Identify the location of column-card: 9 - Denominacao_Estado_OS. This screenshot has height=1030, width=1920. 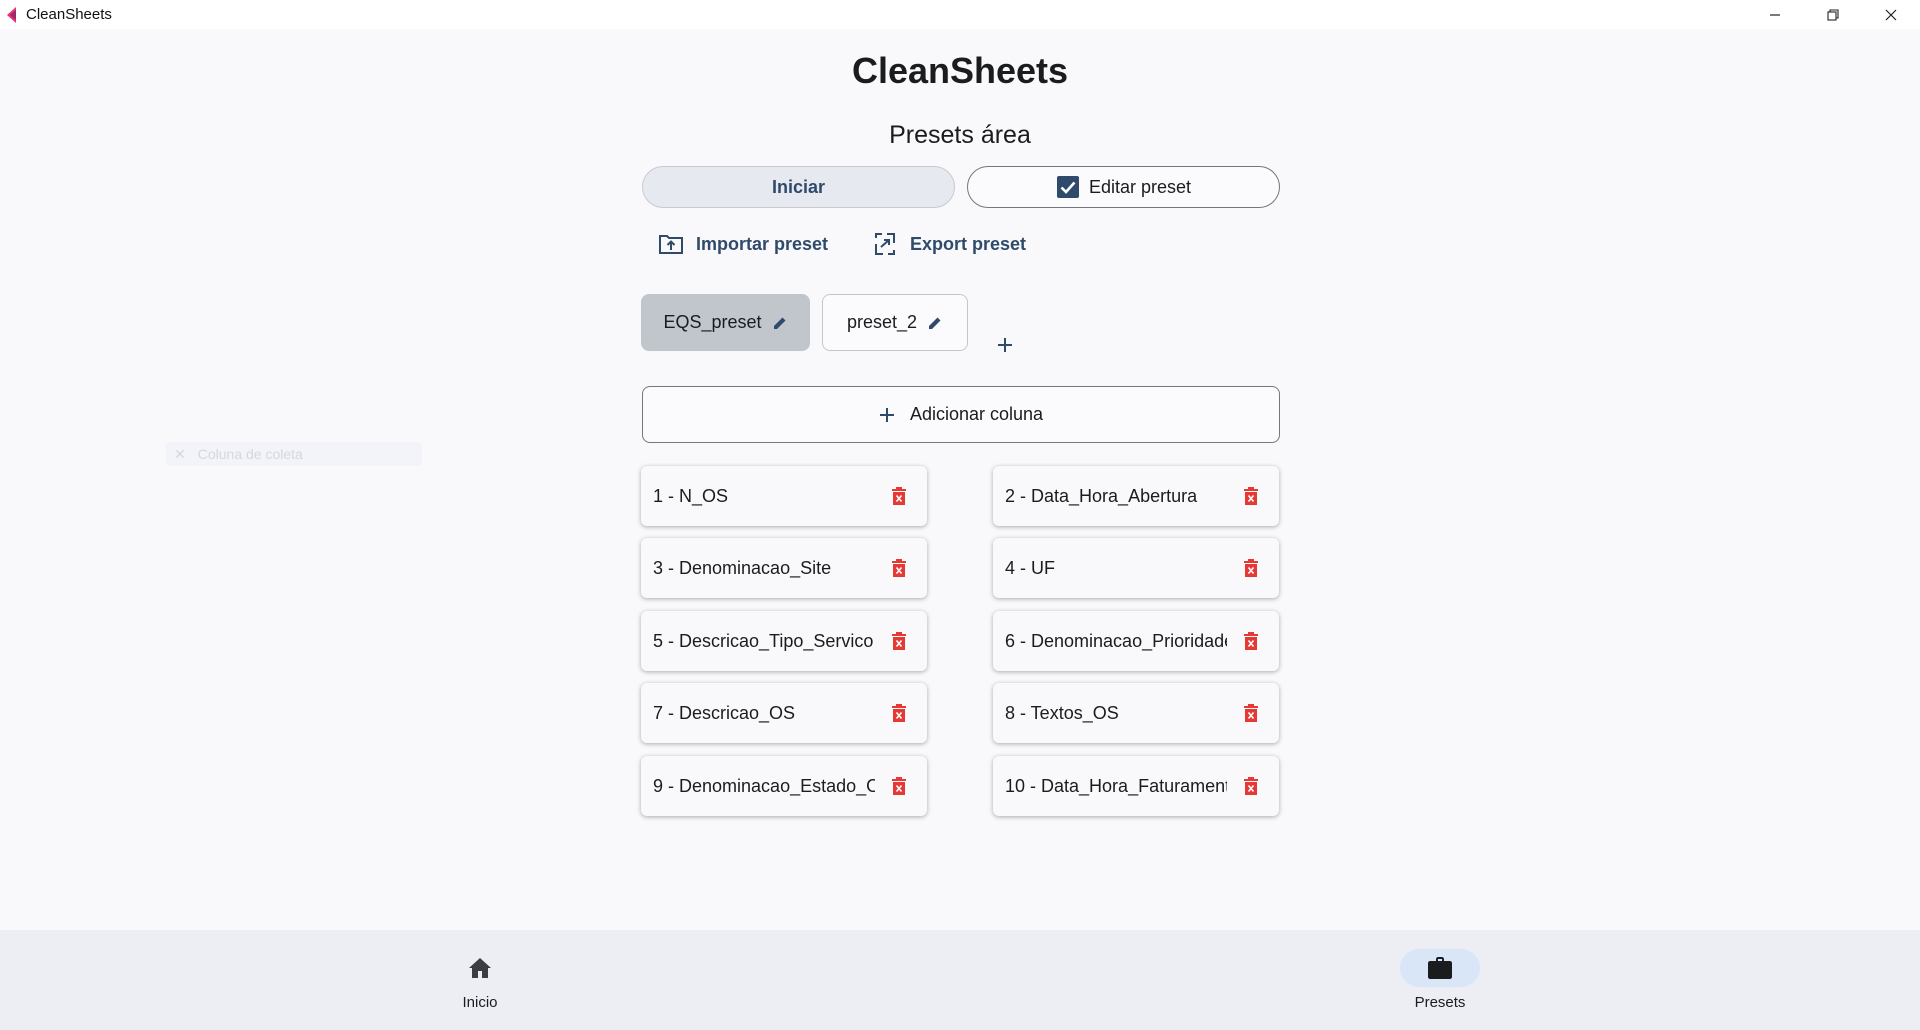
(784, 786).